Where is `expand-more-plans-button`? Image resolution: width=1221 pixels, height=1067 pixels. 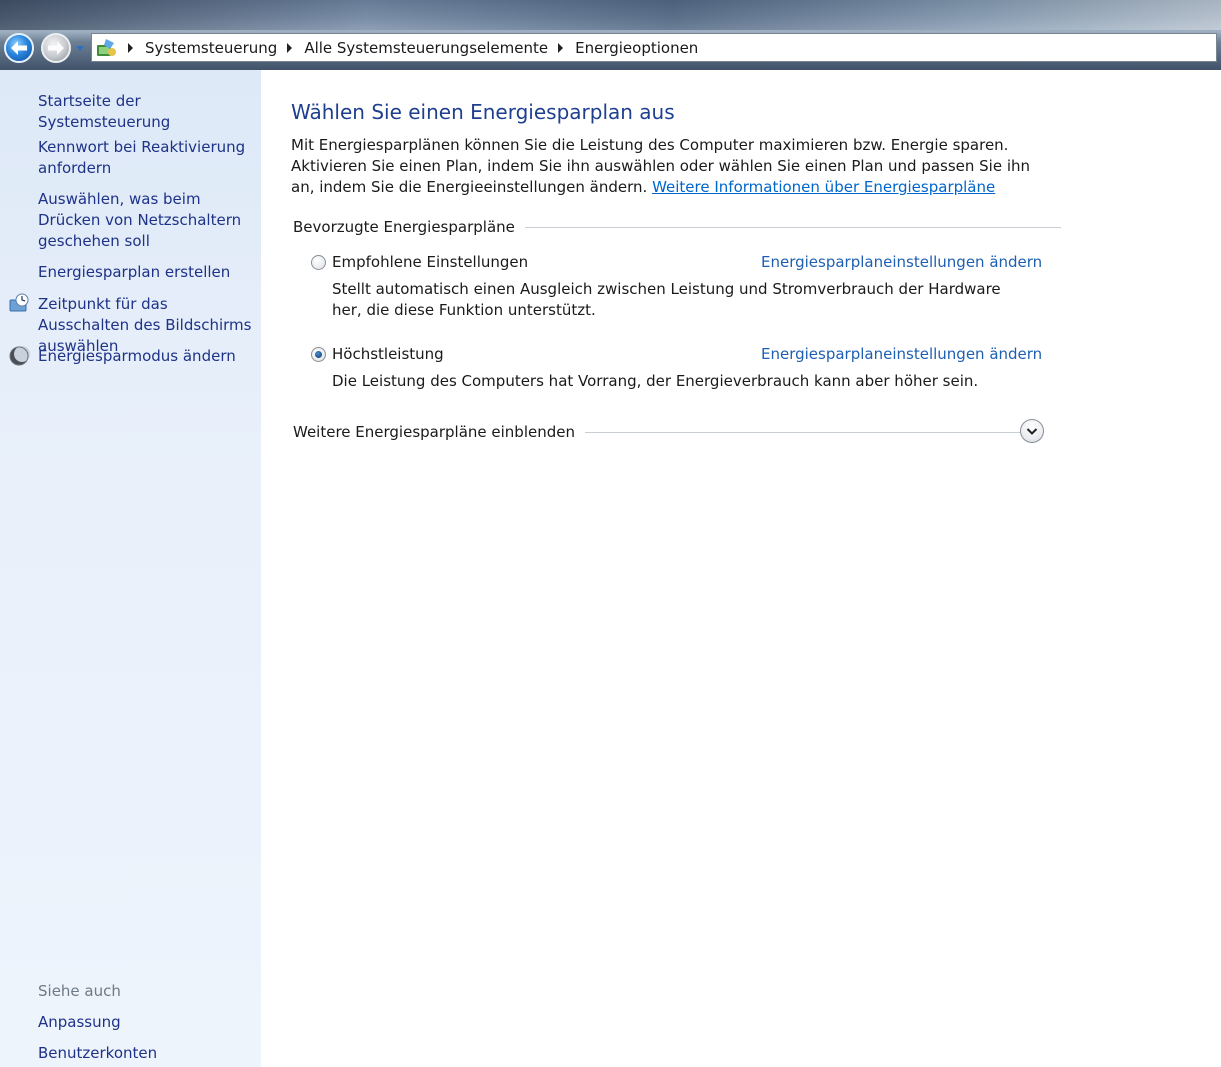 expand-more-plans-button is located at coordinates (1032, 431).